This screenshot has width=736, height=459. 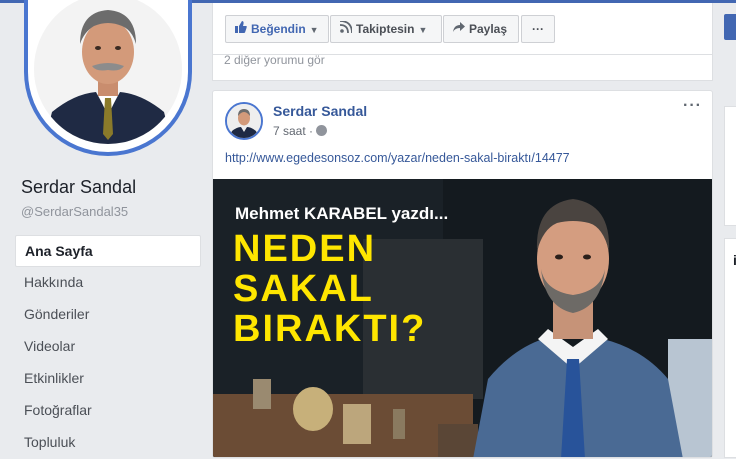 I want to click on headline-line-2: SAKAL, so click(x=303, y=289).